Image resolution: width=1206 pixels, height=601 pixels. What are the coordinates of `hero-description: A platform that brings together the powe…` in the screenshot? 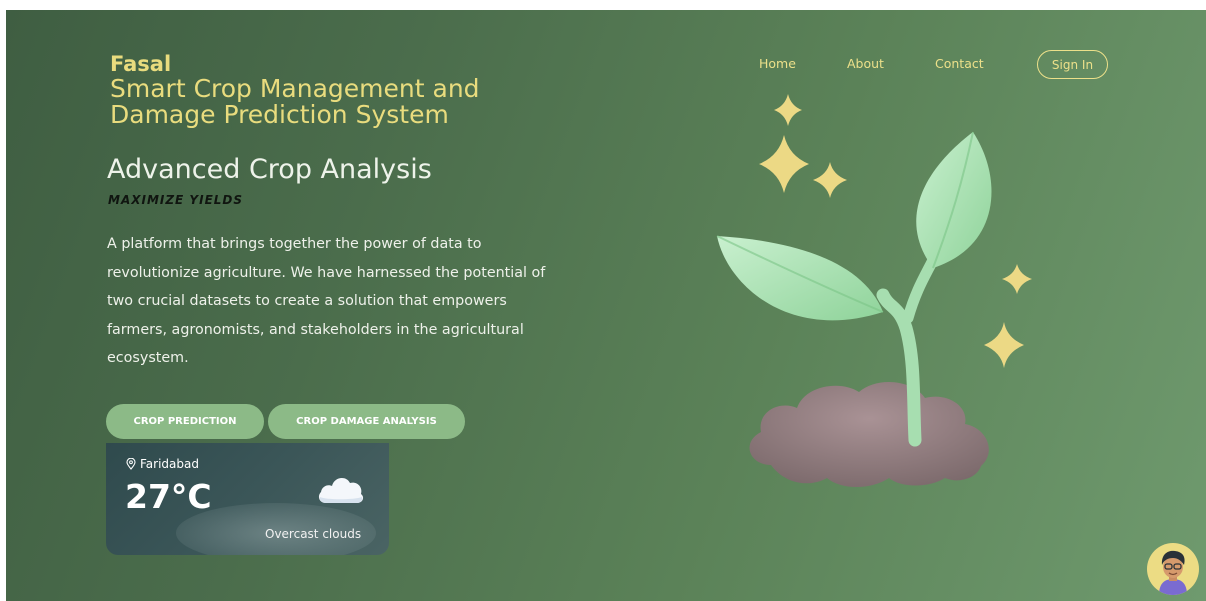 It's located at (326, 301).